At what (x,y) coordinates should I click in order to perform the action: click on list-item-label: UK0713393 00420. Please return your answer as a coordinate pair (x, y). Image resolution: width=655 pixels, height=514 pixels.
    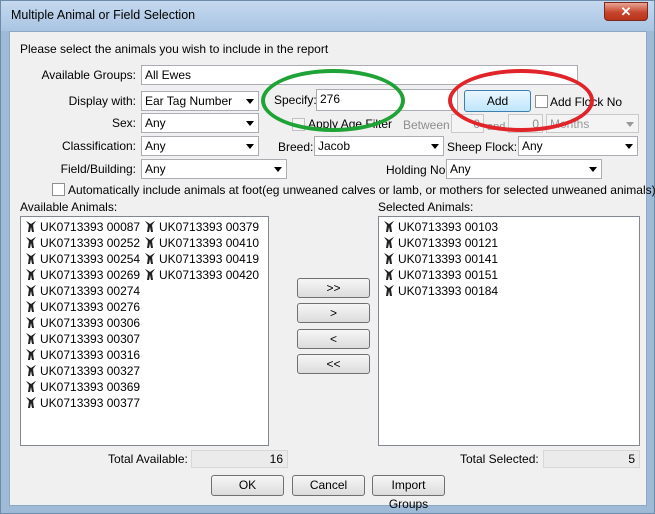
    Looking at the image, I should click on (209, 275).